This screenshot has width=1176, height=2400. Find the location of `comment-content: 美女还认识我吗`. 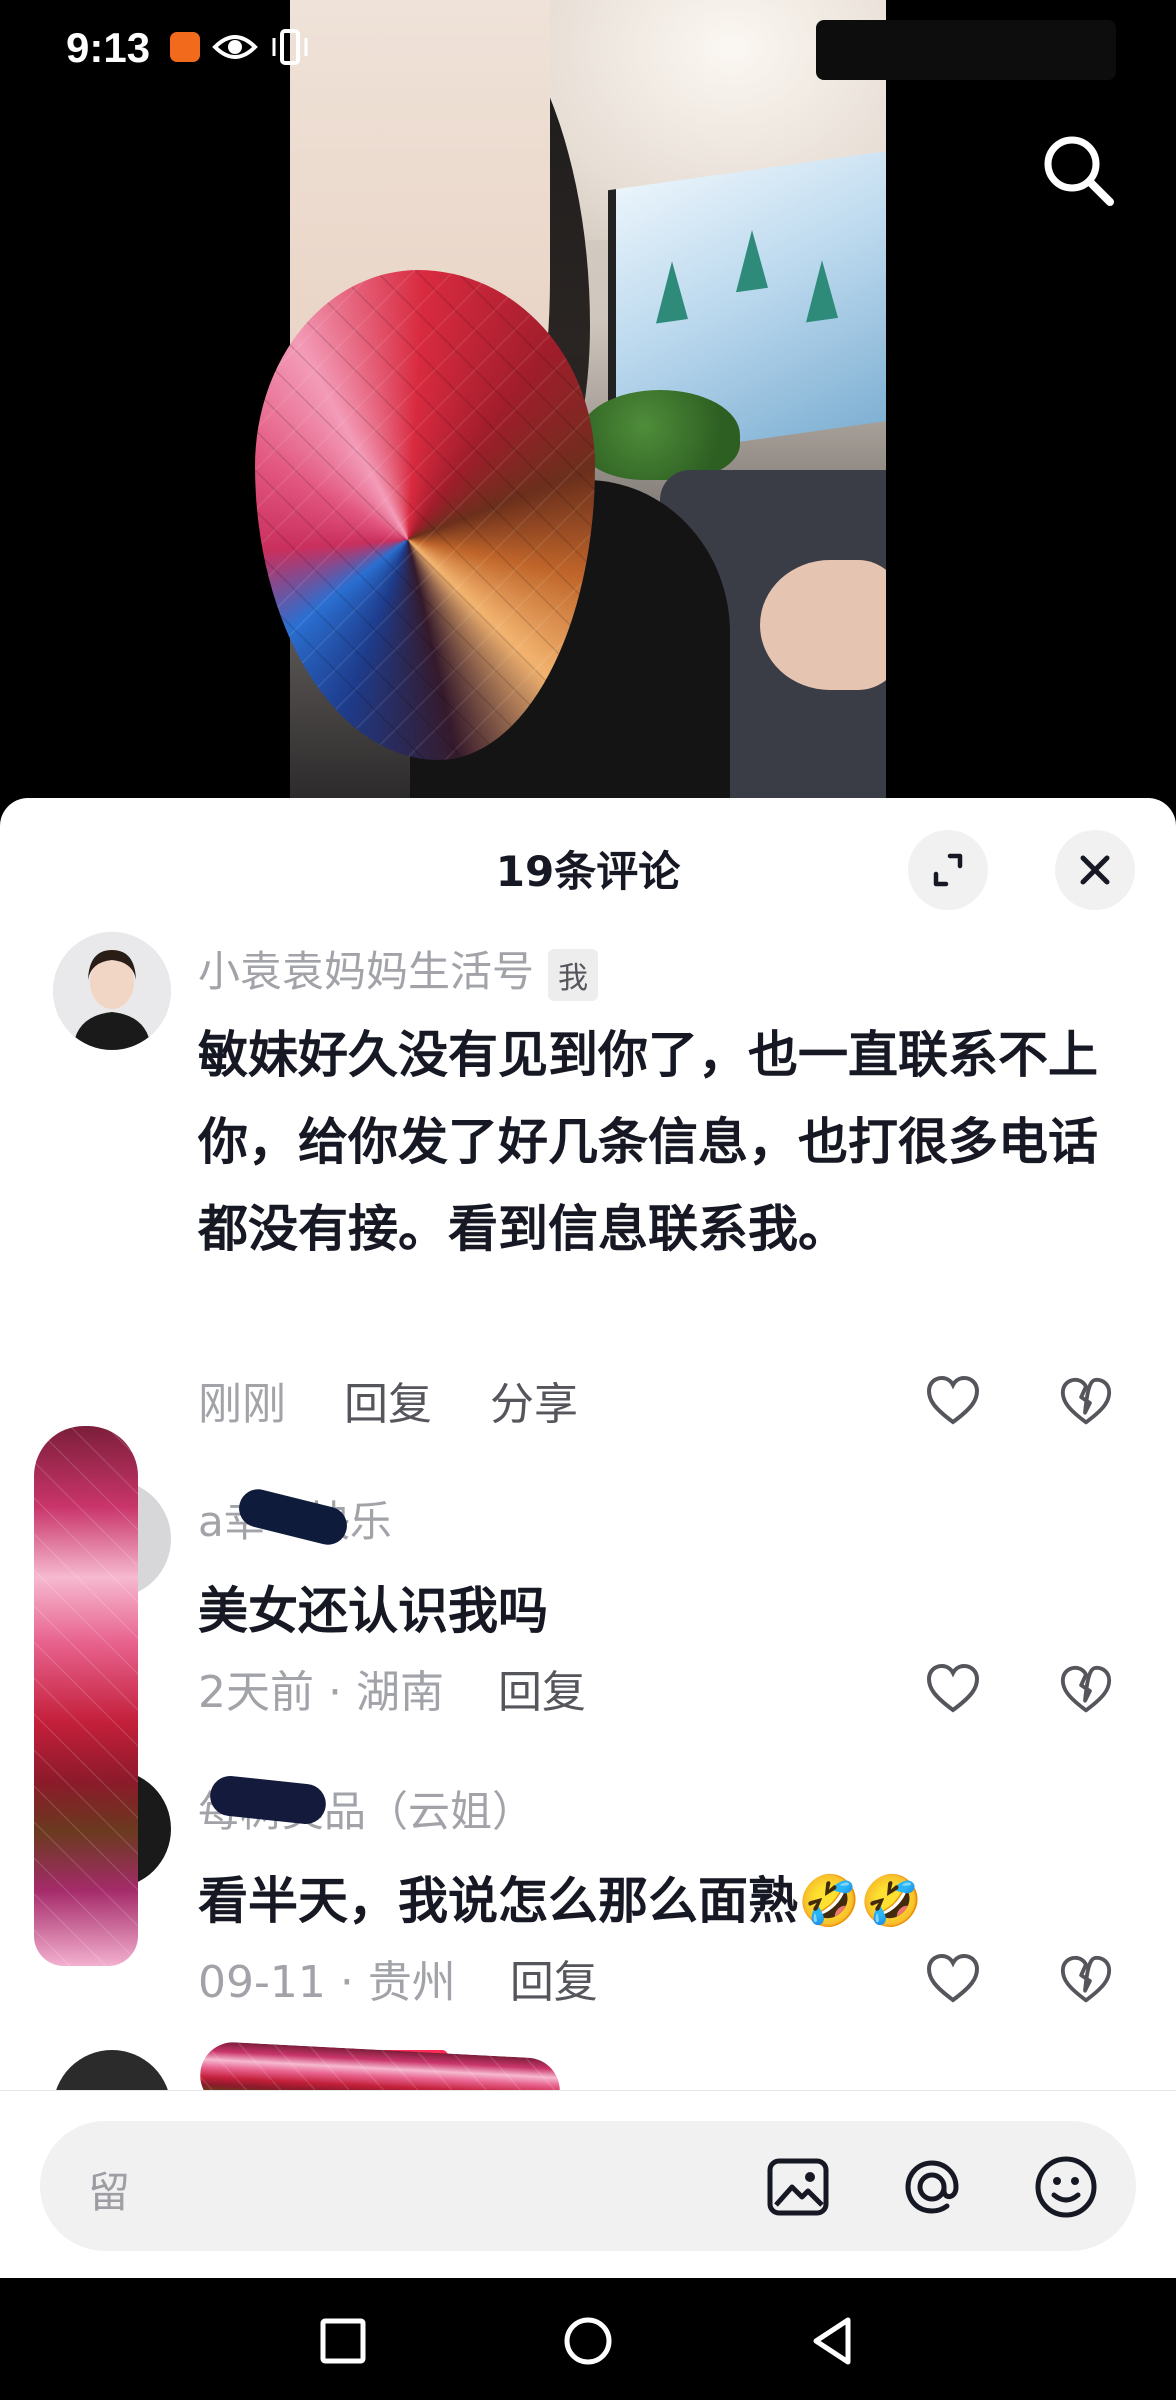

comment-content: 美女还认识我吗 is located at coordinates (663, 1611).